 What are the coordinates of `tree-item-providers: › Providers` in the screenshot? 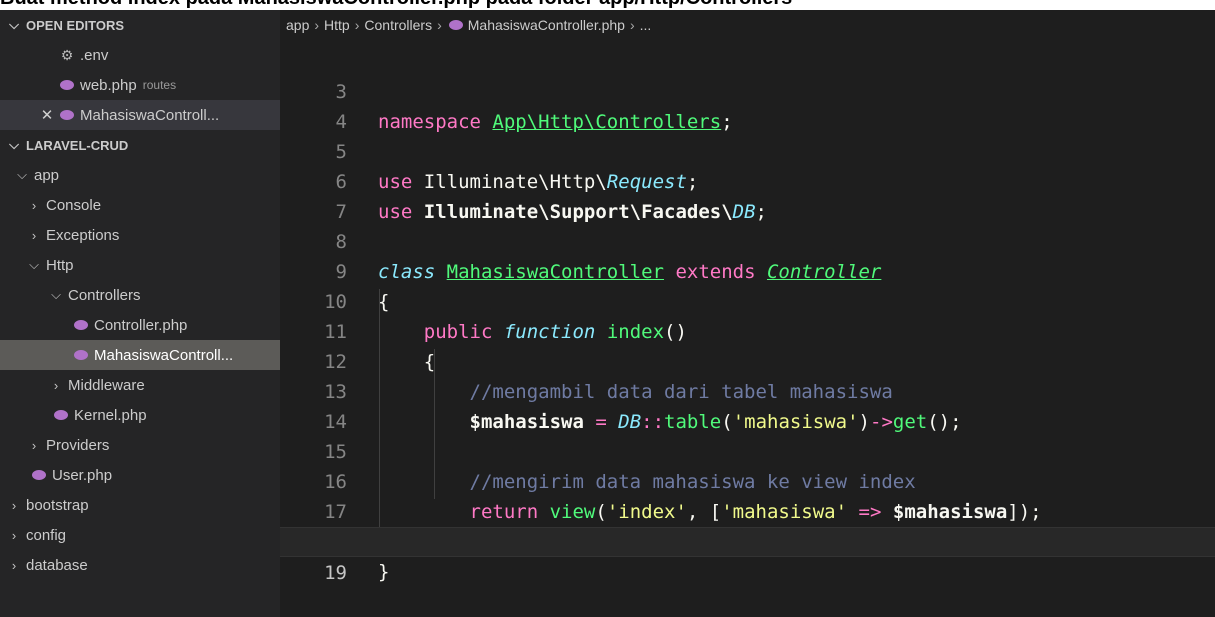 It's located at (140, 445).